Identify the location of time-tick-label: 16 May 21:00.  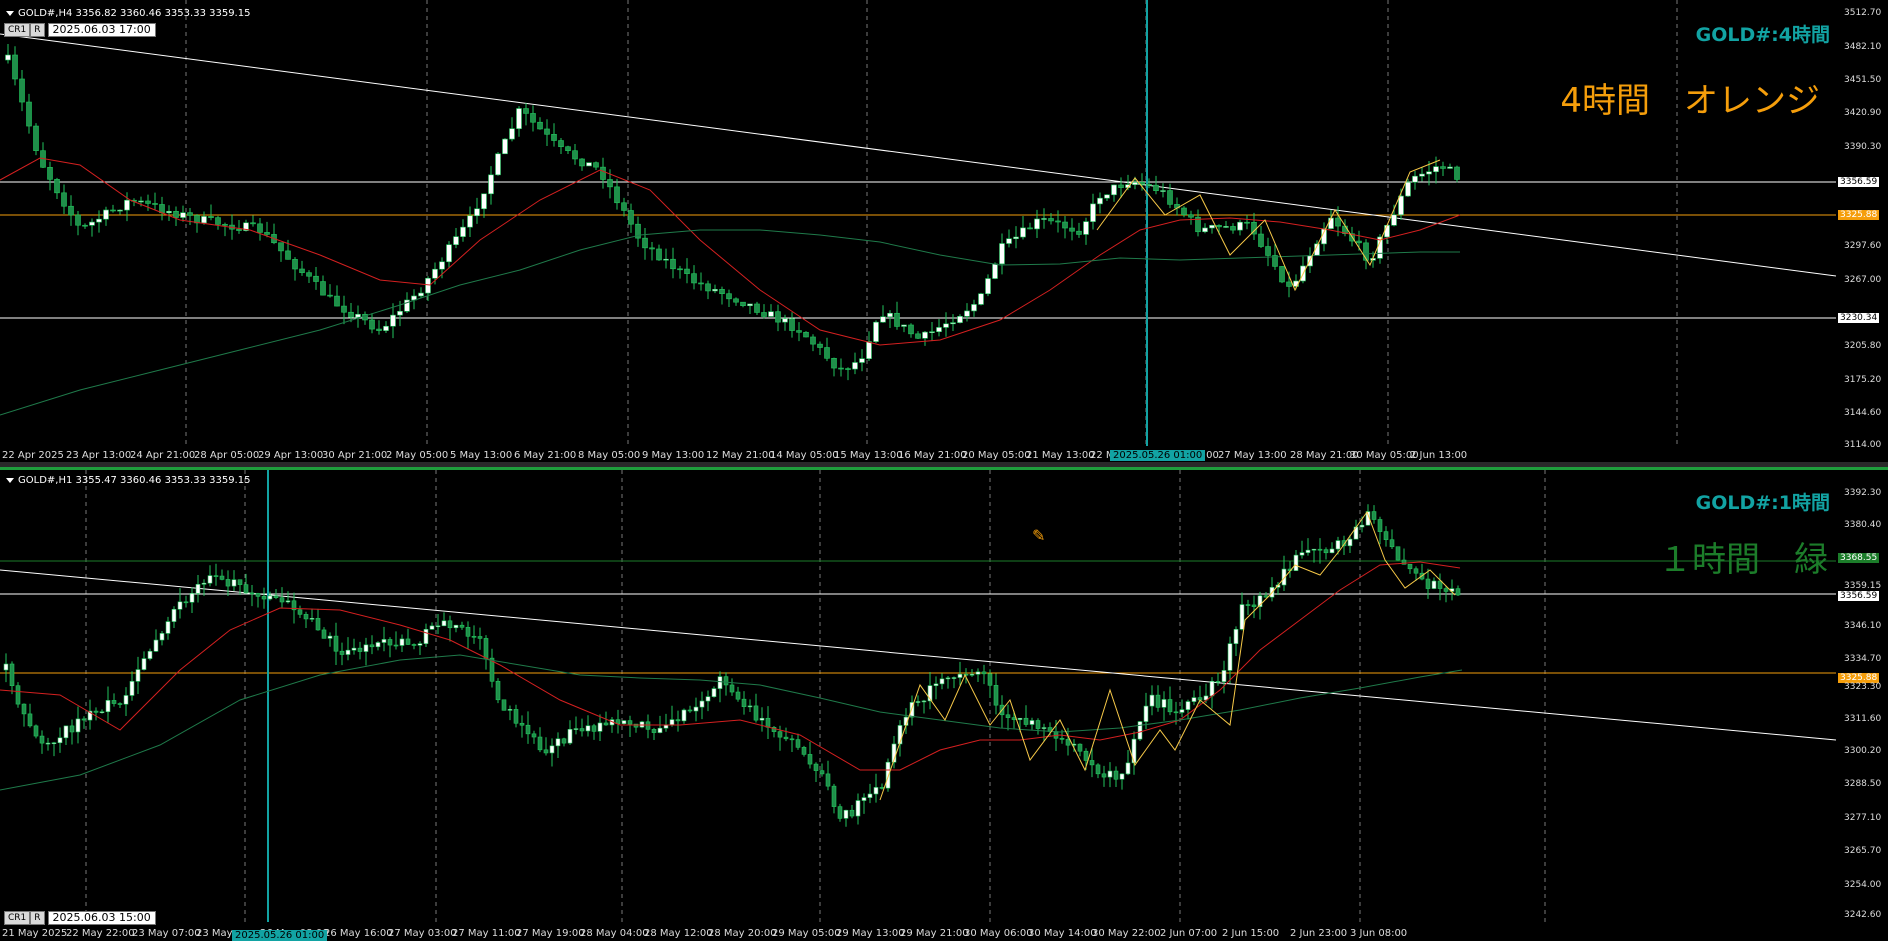
(932, 455).